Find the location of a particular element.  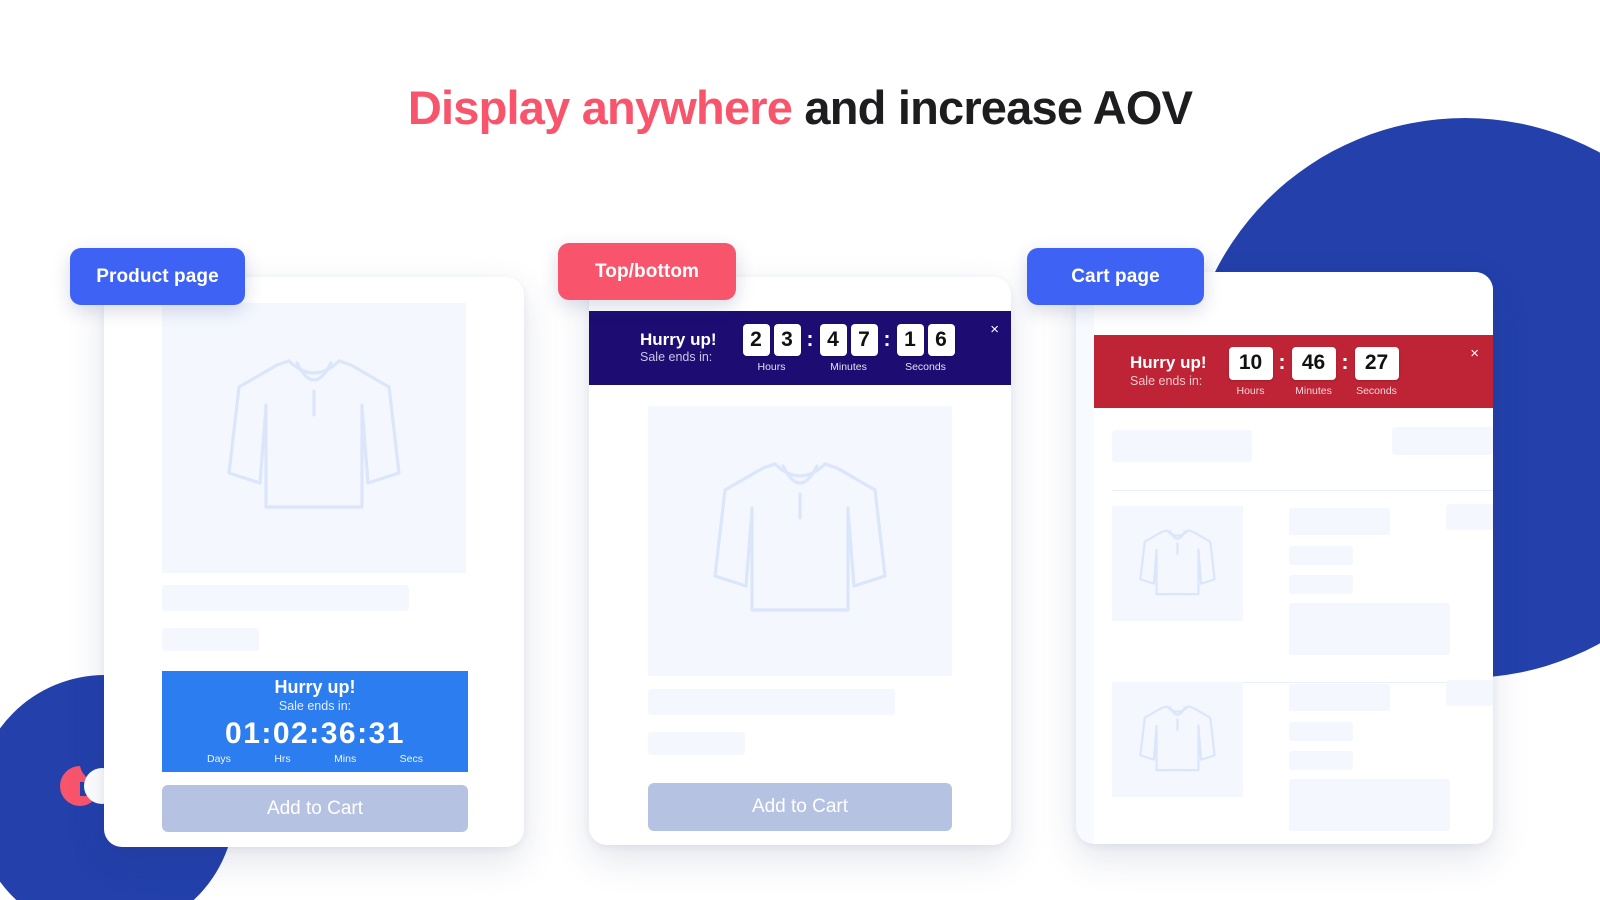

countdown-tiles: 10 Hours : 46 Minutes : 27 Seconds is located at coordinates (1313, 371).